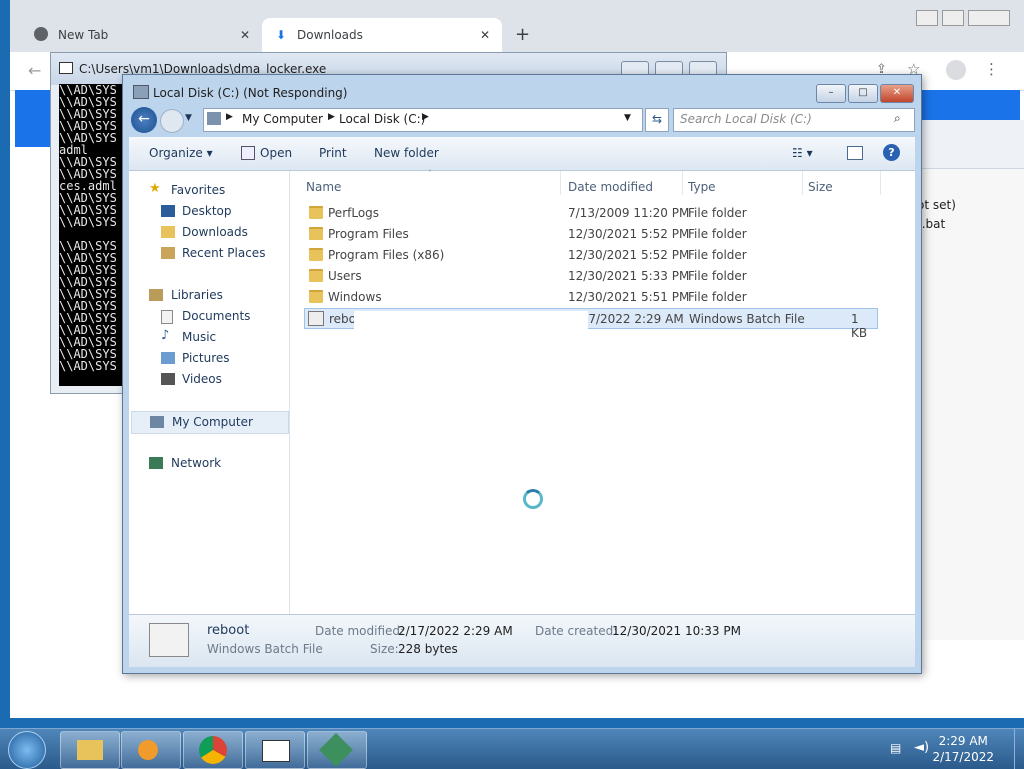 The image size is (1024, 769). Describe the element at coordinates (188, 118) in the screenshot. I see `recent-pages-icon: ▼` at that location.